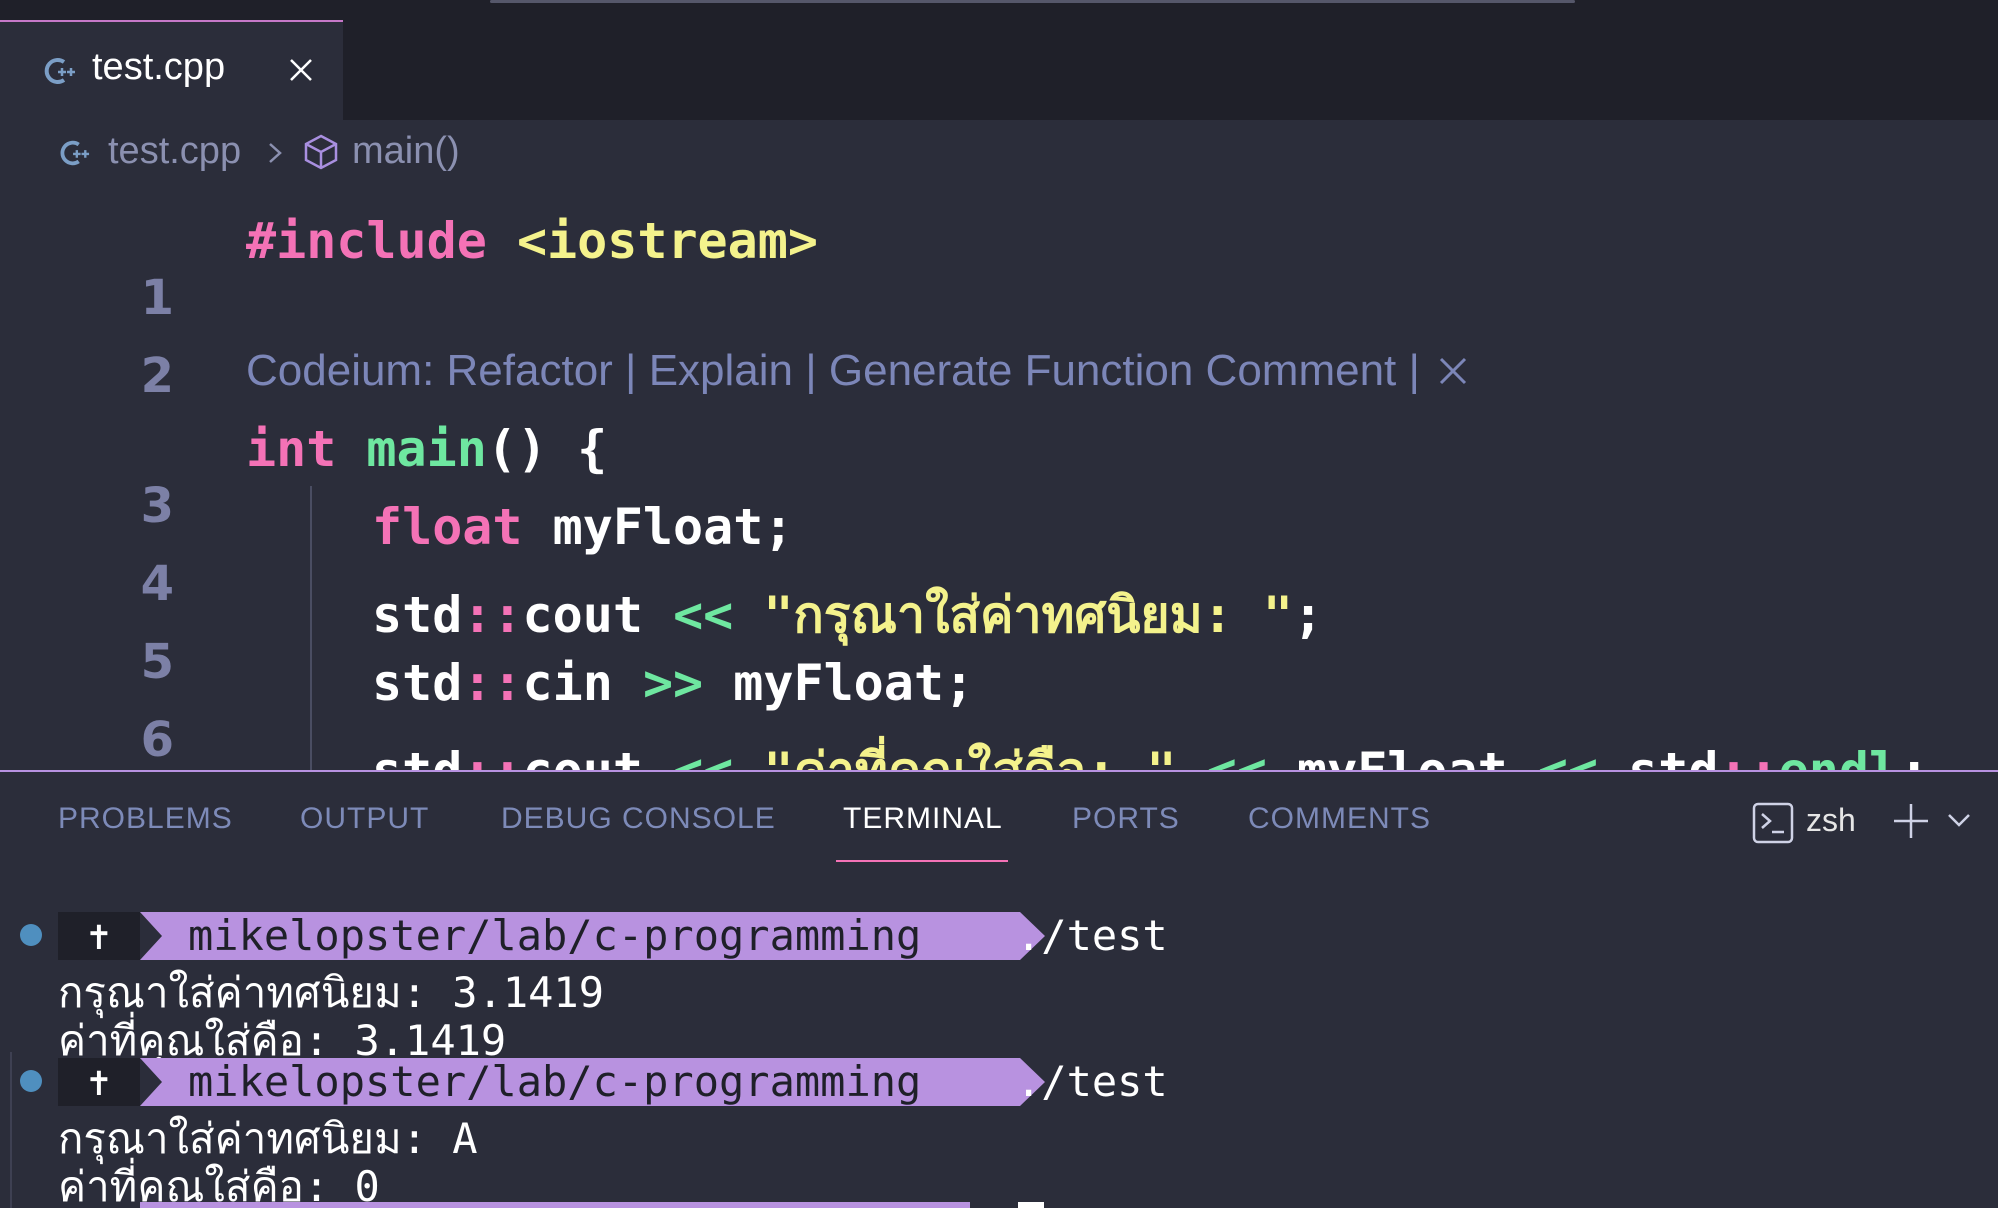 Image resolution: width=1998 pixels, height=1208 pixels. What do you see at coordinates (159, 67) in the screenshot?
I see `tab-label: test.cpp` at bounding box center [159, 67].